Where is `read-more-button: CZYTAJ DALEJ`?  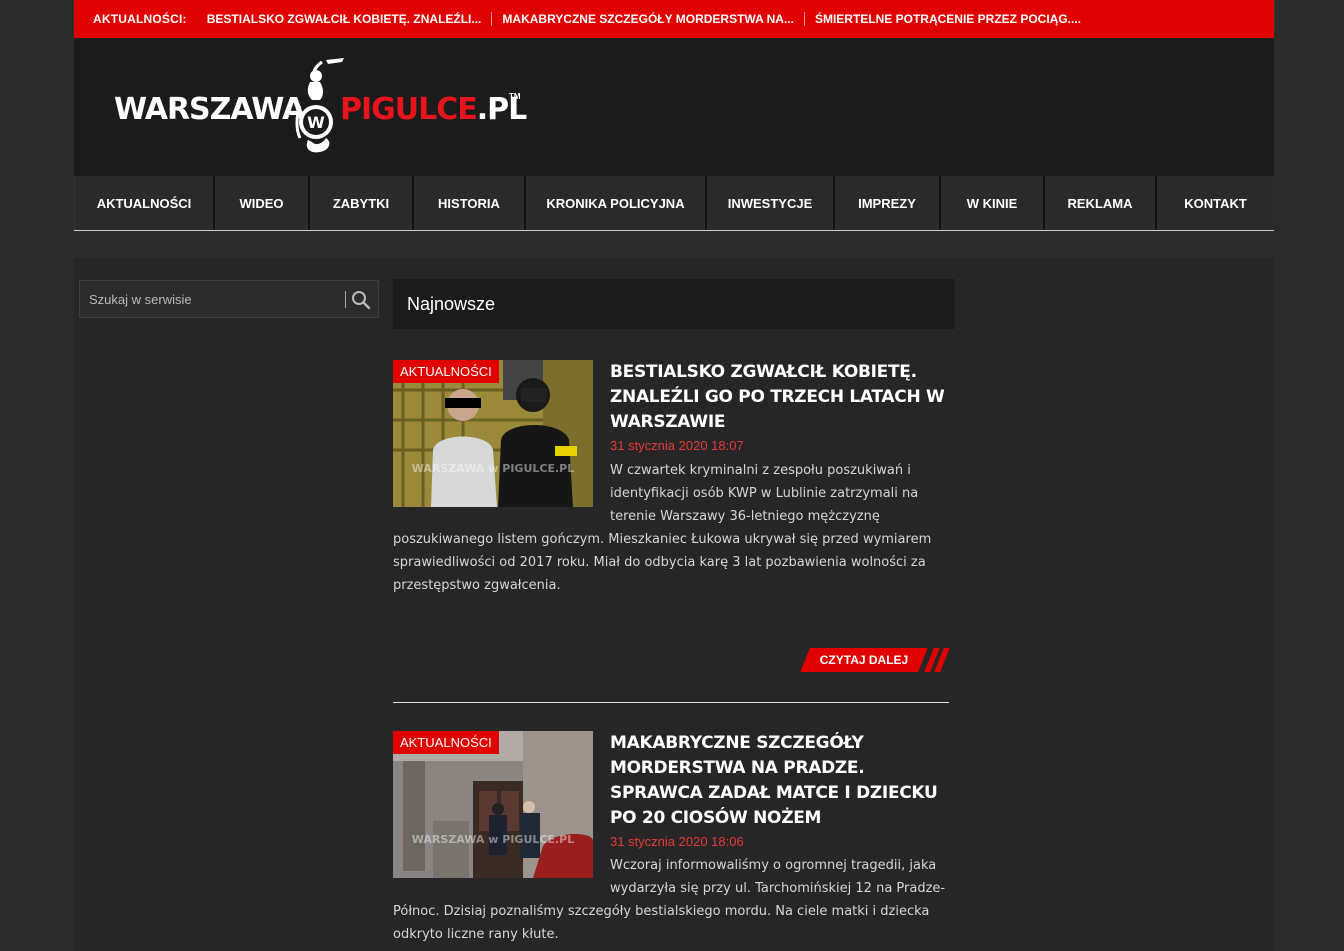
read-more-button: CZYTAJ DALEJ is located at coordinates (875, 660).